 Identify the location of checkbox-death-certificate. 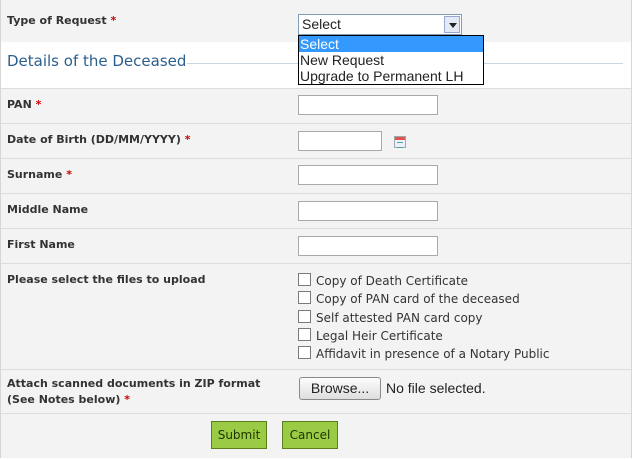
(304, 279).